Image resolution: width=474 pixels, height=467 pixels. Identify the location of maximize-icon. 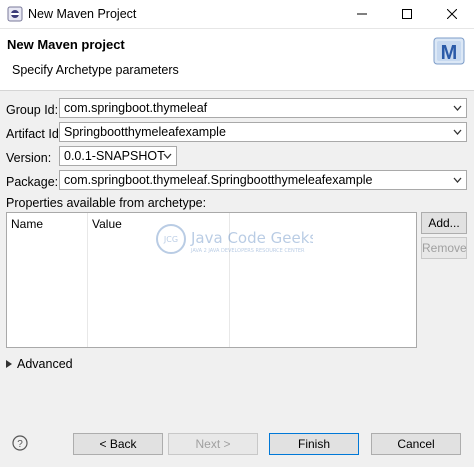
(407, 14).